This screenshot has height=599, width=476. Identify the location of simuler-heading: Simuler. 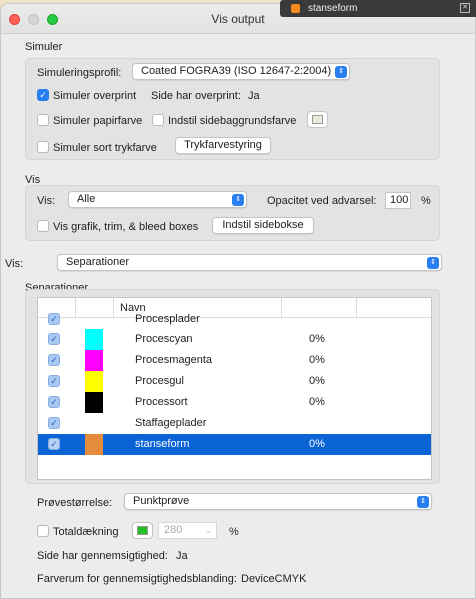
(44, 47).